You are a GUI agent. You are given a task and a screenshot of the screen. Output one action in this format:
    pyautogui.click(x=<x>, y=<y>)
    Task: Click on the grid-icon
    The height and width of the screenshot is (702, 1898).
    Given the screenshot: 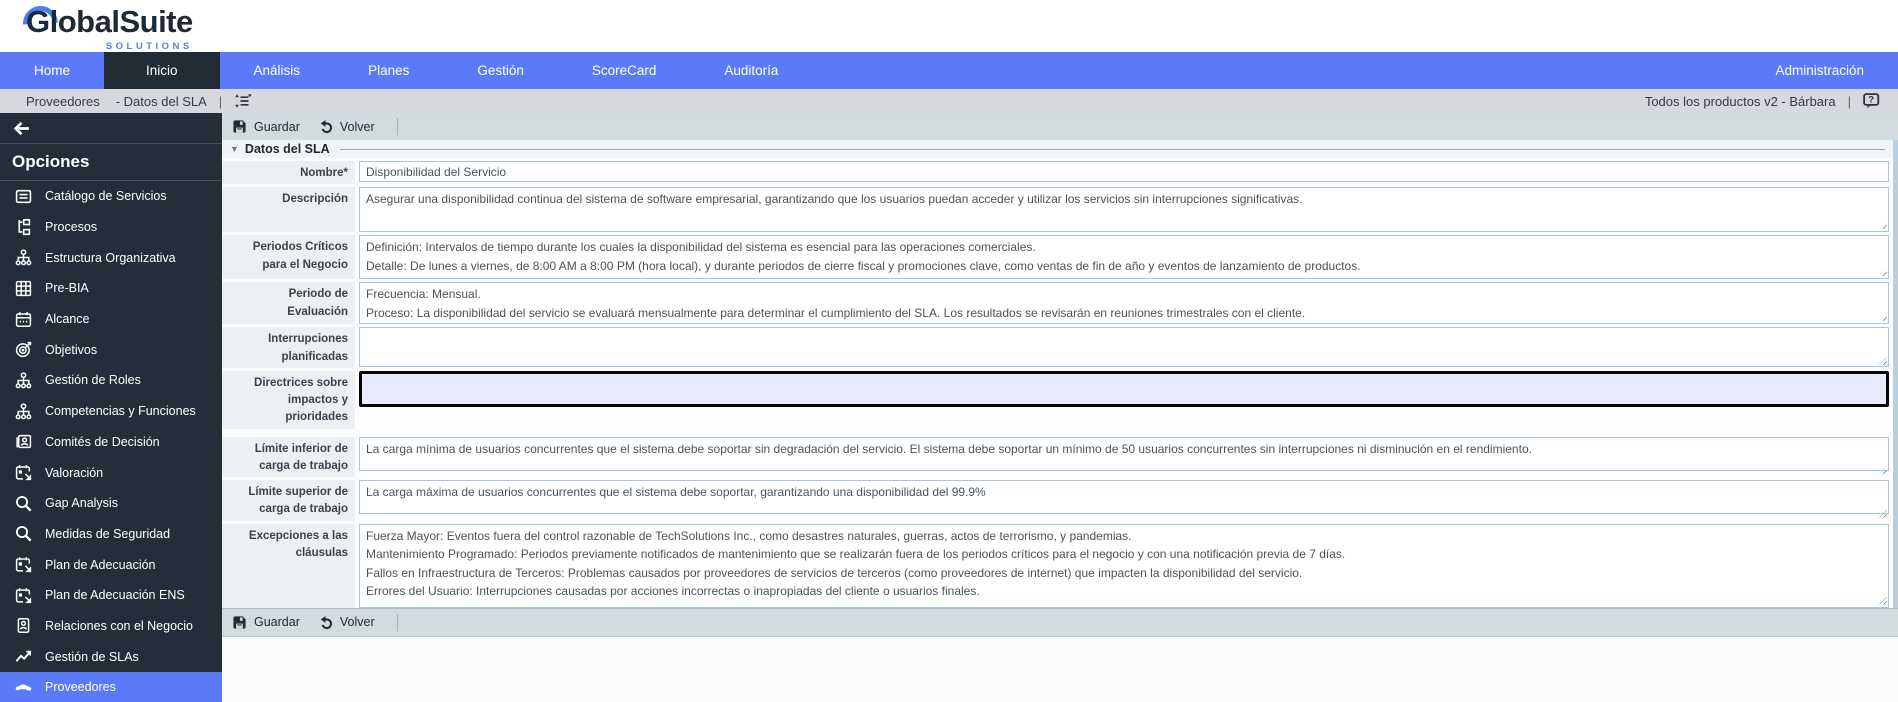 What is the action you would take?
    pyautogui.click(x=23, y=288)
    